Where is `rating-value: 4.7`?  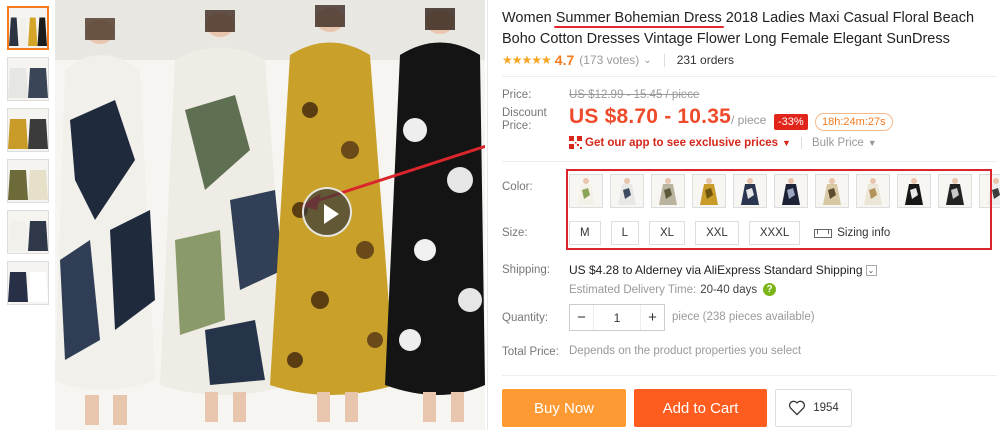
rating-value: 4.7 is located at coordinates (564, 60).